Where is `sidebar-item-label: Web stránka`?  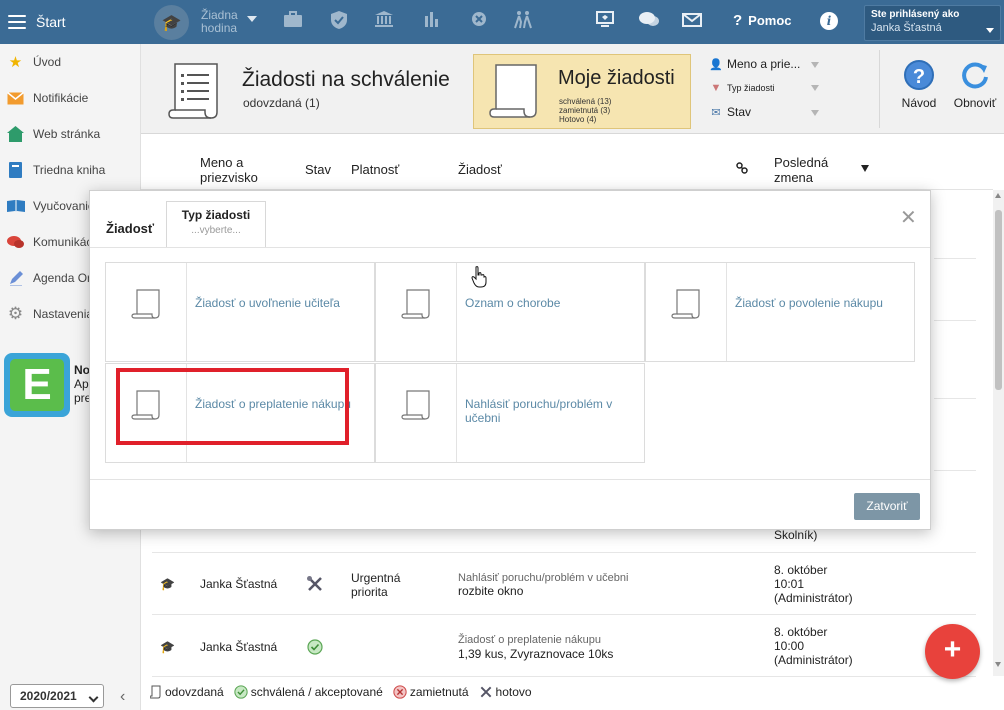 sidebar-item-label: Web stránka is located at coordinates (67, 134).